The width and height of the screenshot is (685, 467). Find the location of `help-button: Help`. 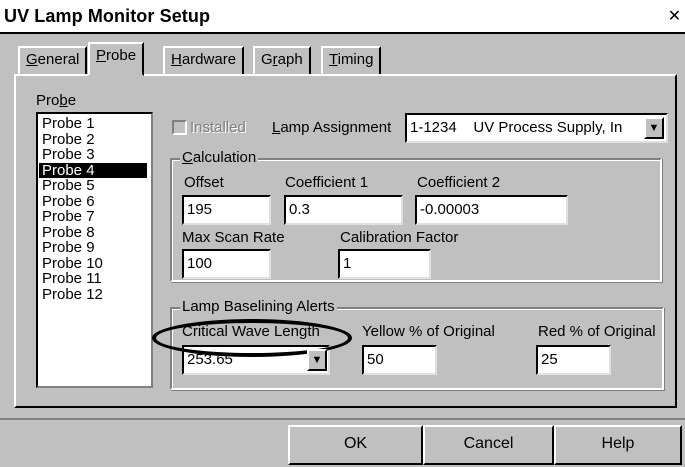

help-button: Help is located at coordinates (618, 445).